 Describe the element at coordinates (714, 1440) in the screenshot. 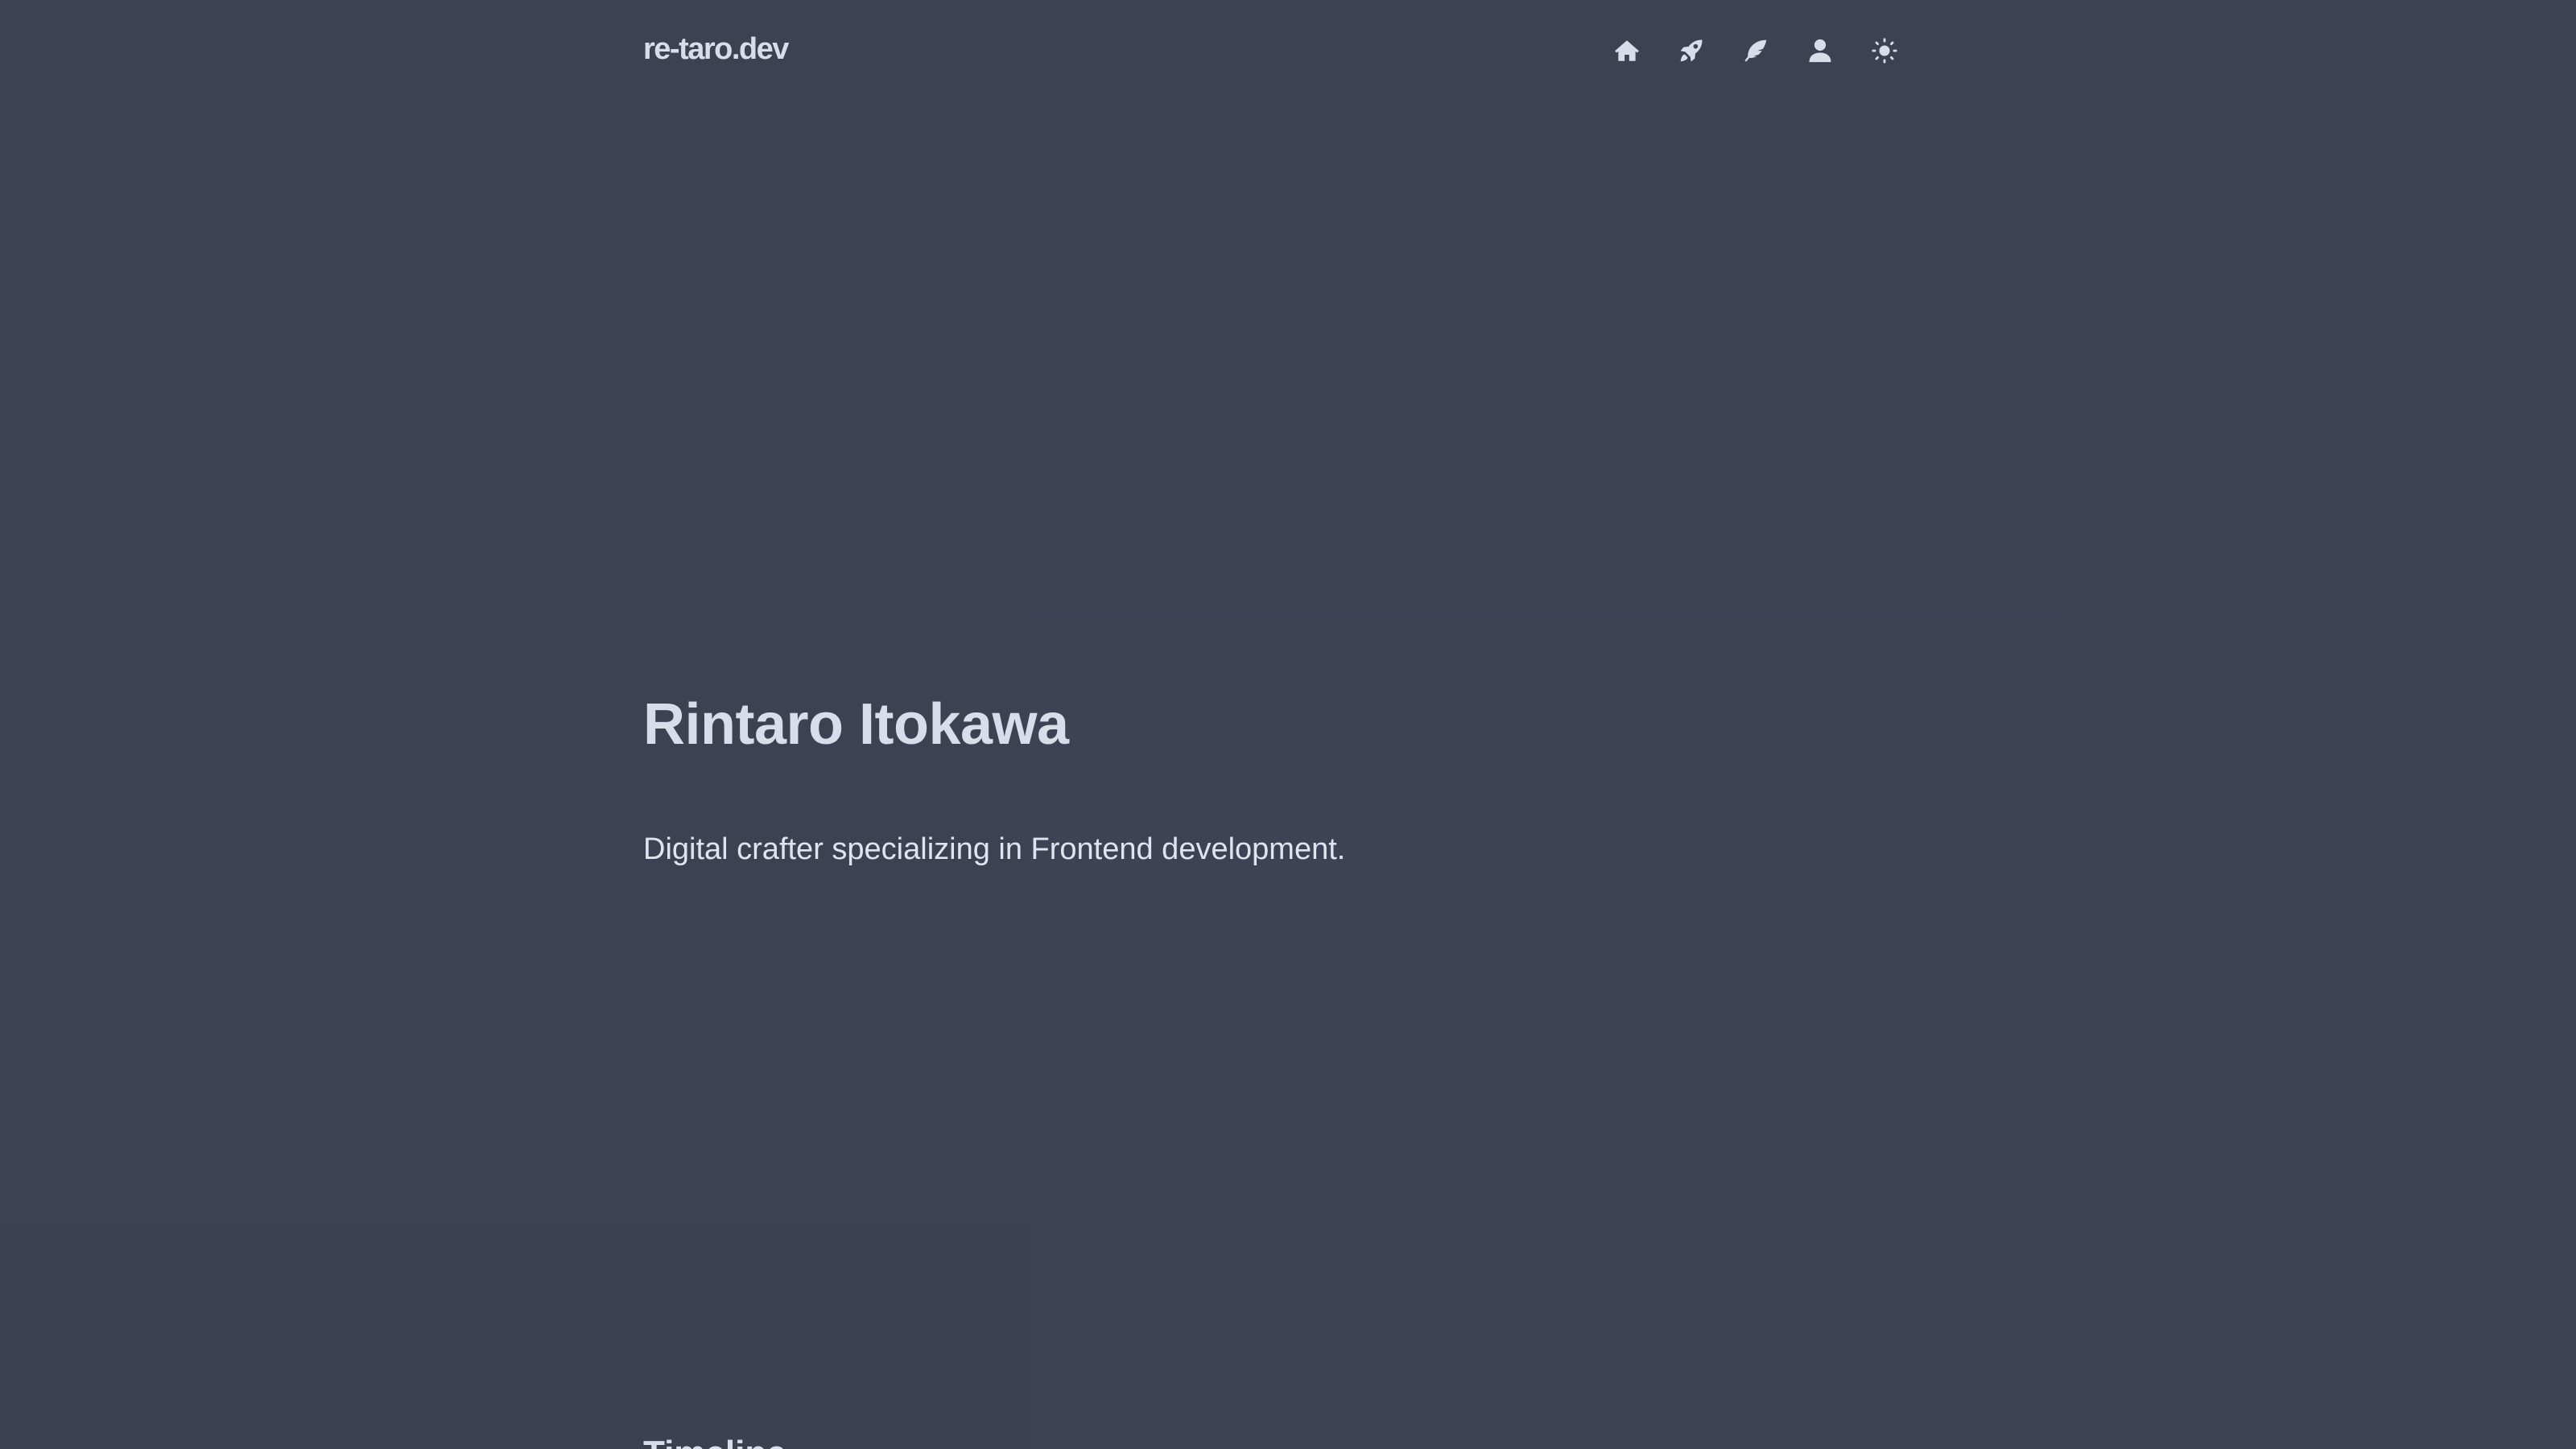

I see `timeline-heading: Timeline` at that location.